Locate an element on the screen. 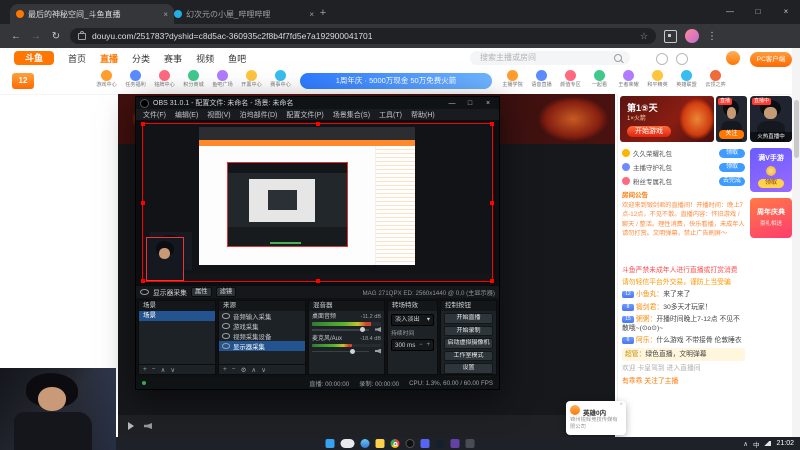  file-explorer-icon is located at coordinates (380, 443).